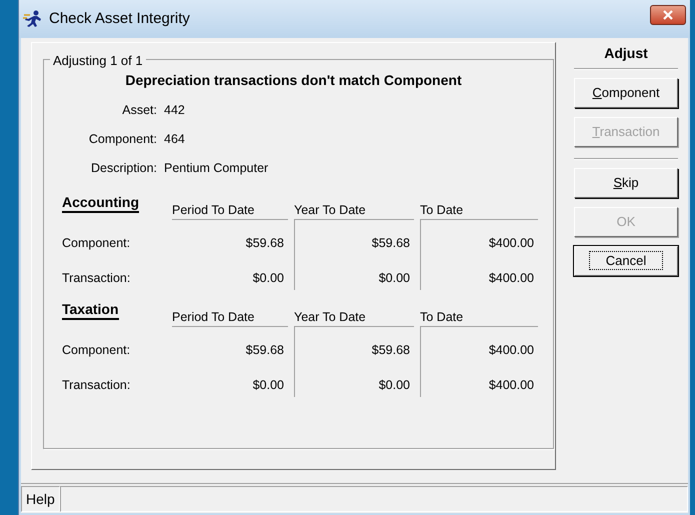 The image size is (695, 515). What do you see at coordinates (174, 111) in the screenshot?
I see `field-value: 442` at bounding box center [174, 111].